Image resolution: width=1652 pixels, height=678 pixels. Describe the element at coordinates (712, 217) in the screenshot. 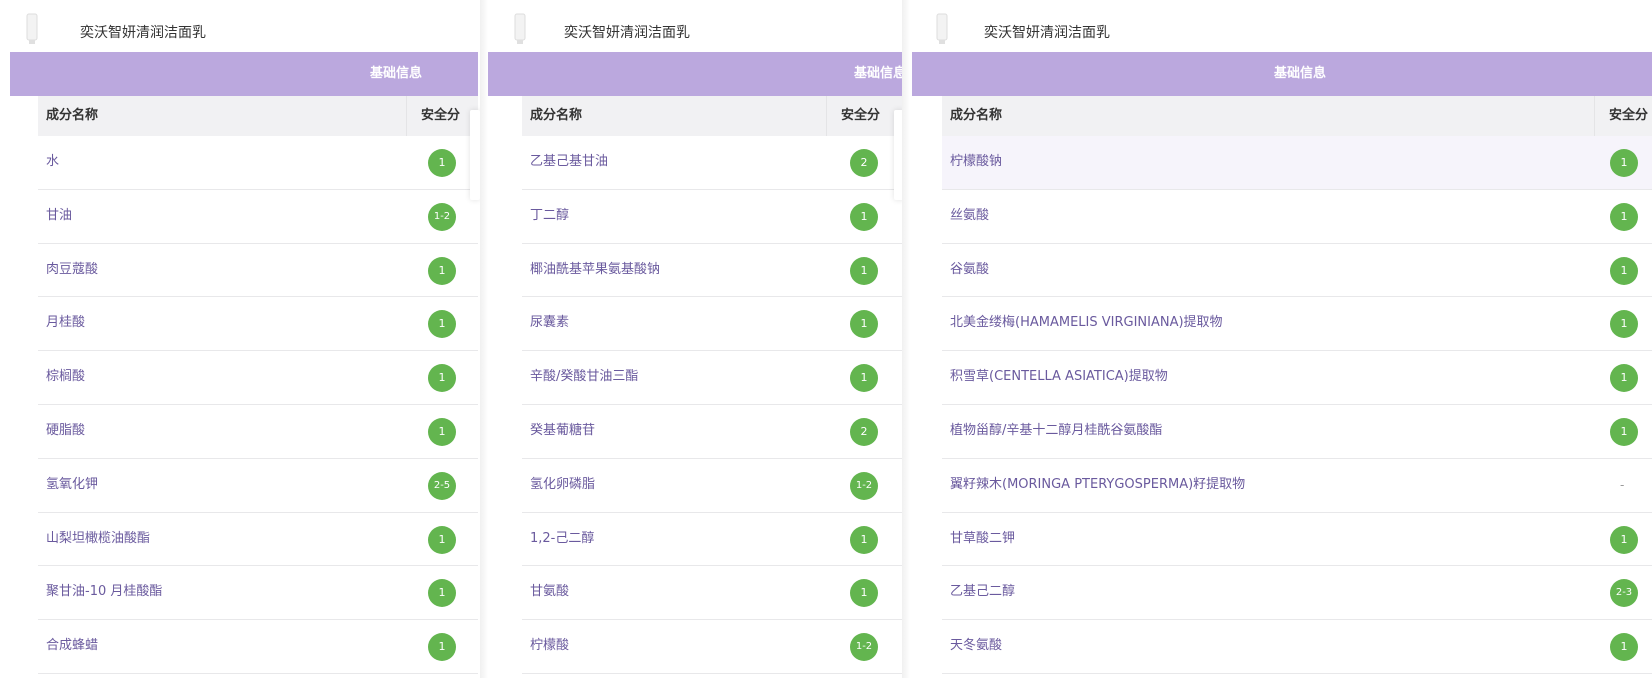

I see `table-row: 丁二醇 1` at that location.